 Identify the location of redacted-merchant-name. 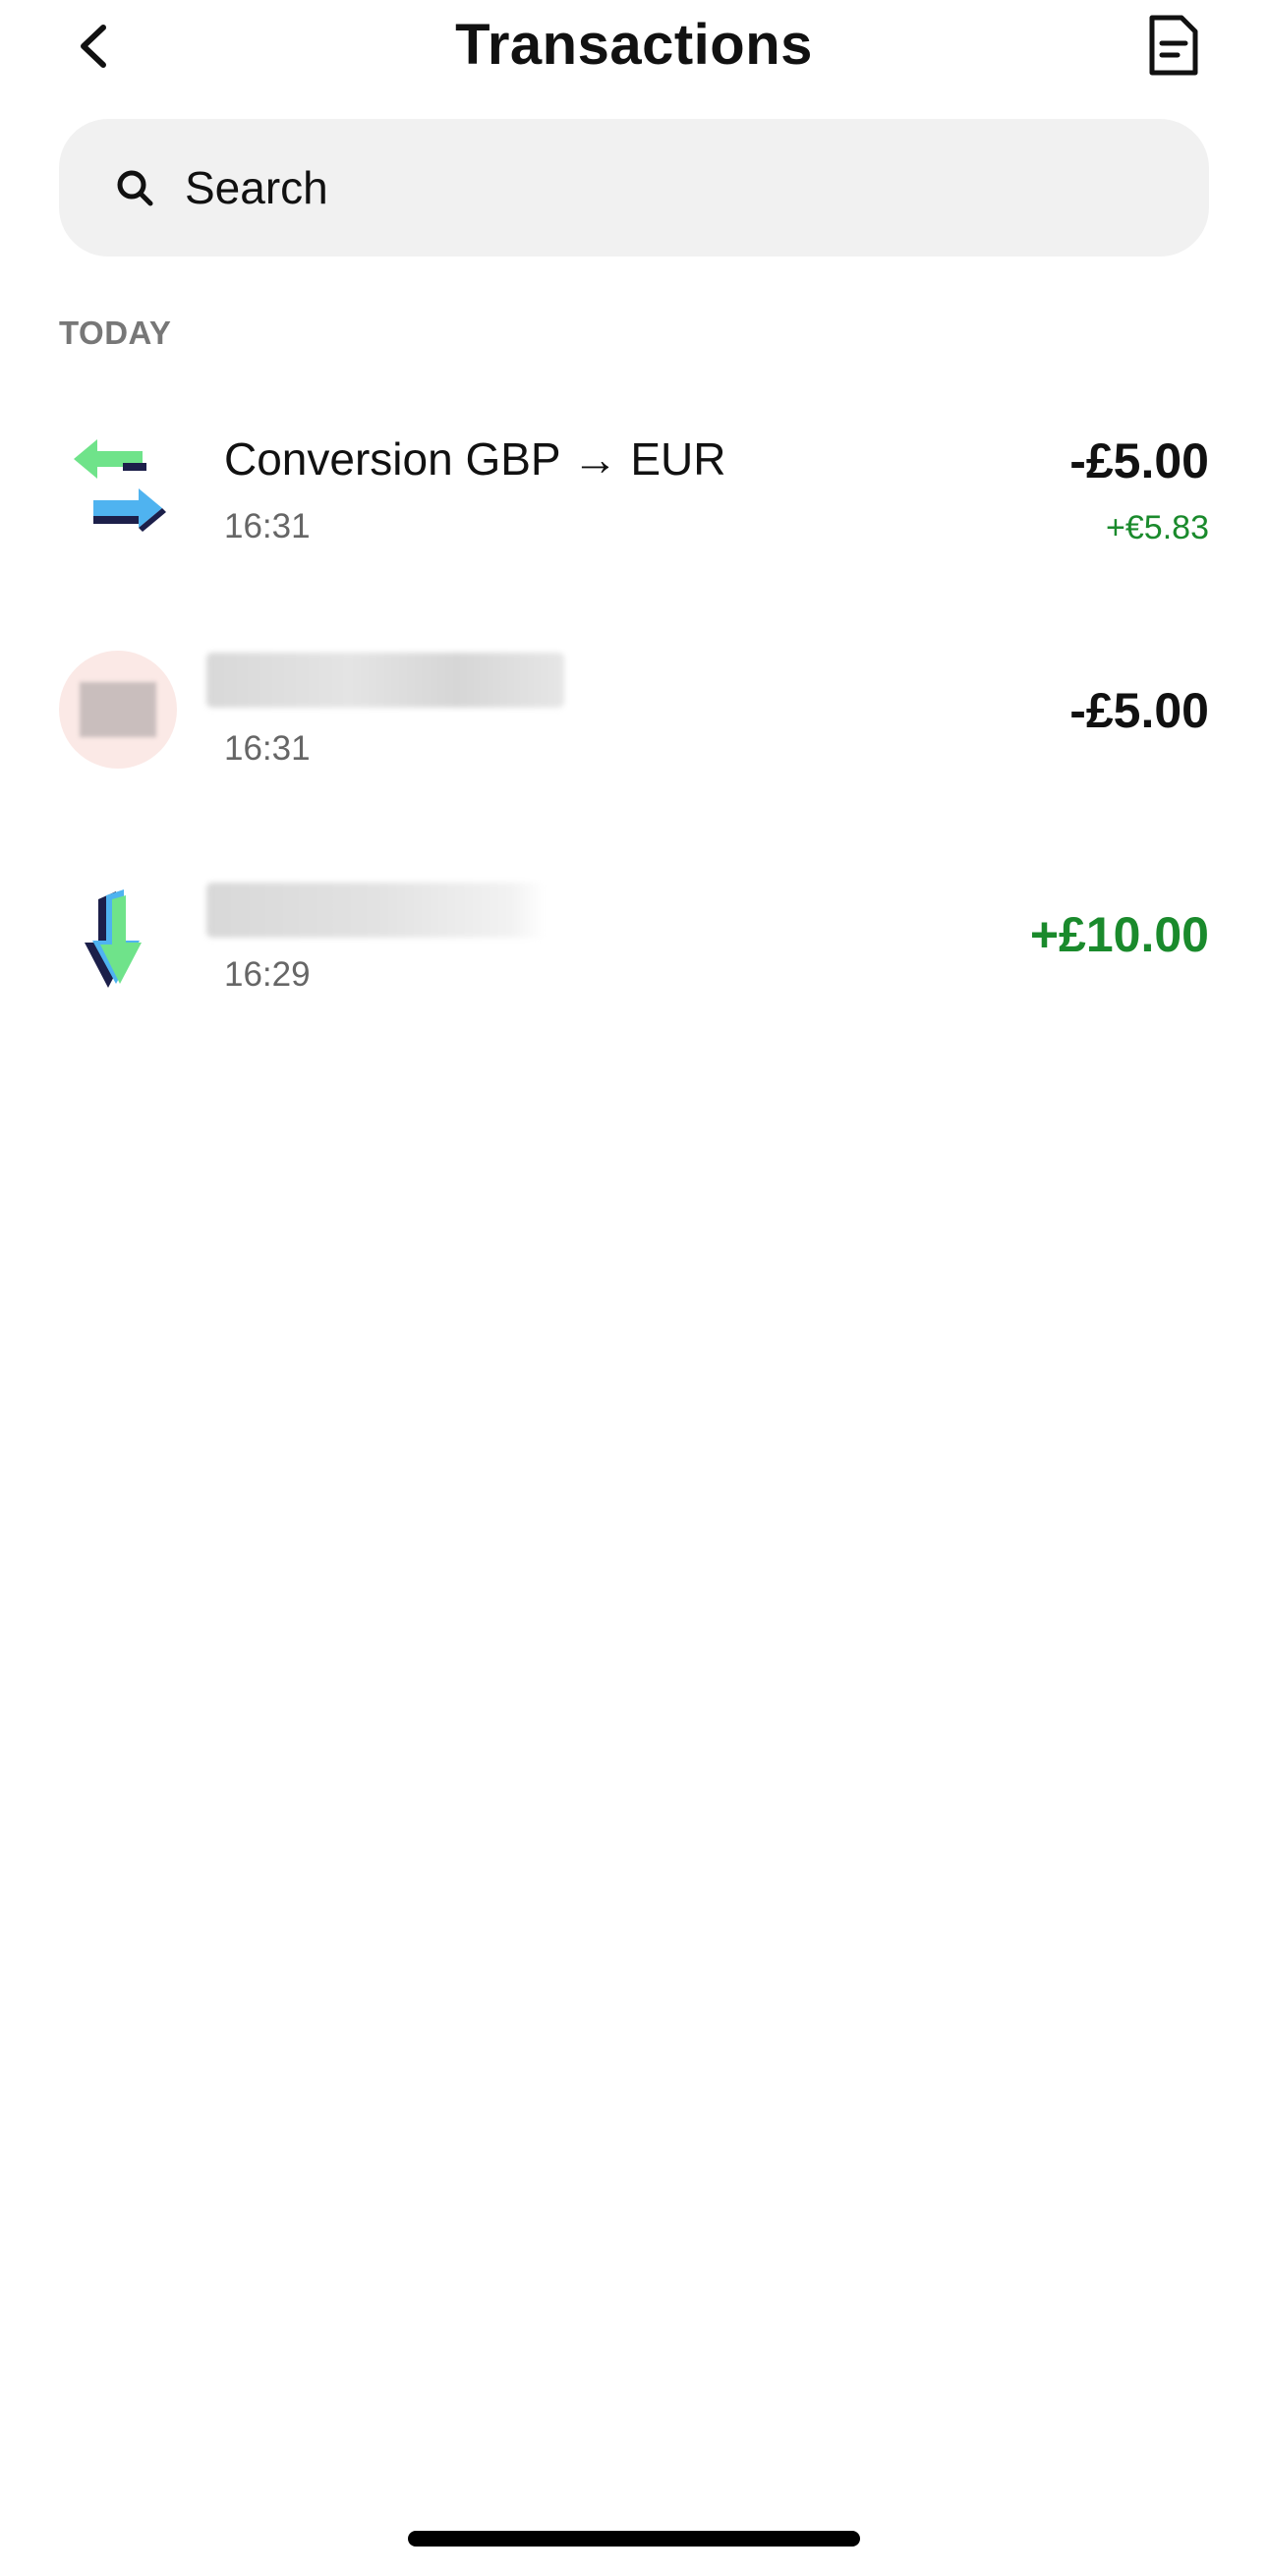
(385, 680).